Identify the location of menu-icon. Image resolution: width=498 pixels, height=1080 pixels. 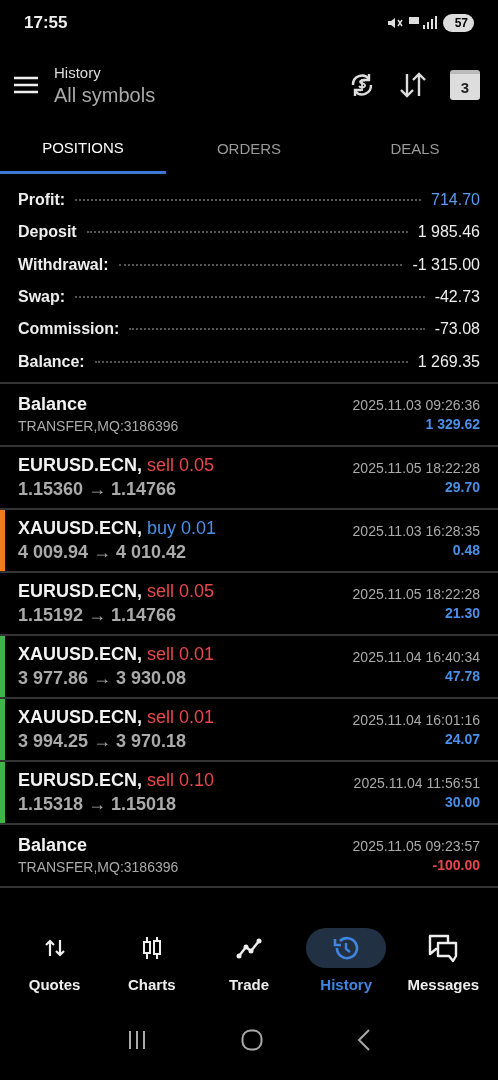
(26, 85).